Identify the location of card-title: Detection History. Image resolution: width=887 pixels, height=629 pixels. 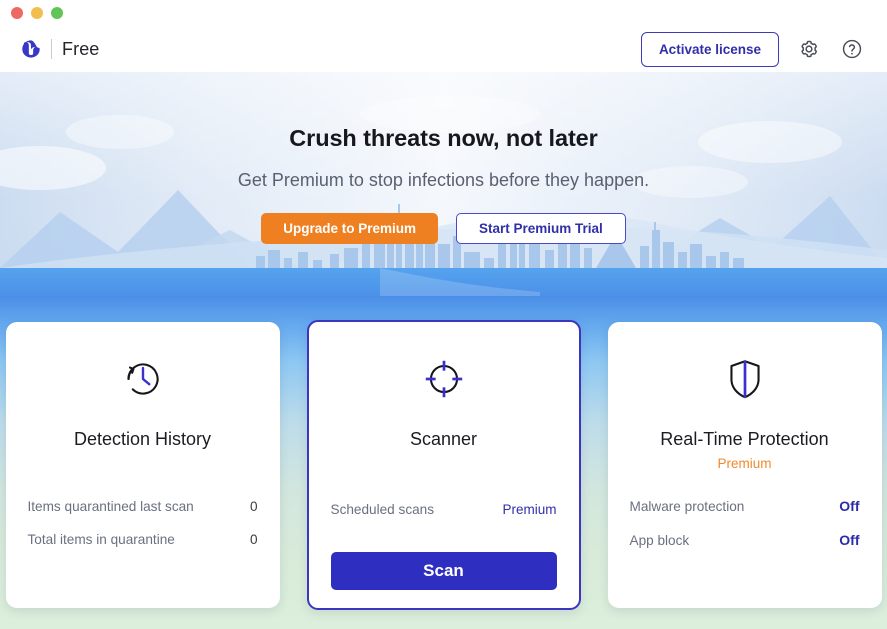
(142, 439).